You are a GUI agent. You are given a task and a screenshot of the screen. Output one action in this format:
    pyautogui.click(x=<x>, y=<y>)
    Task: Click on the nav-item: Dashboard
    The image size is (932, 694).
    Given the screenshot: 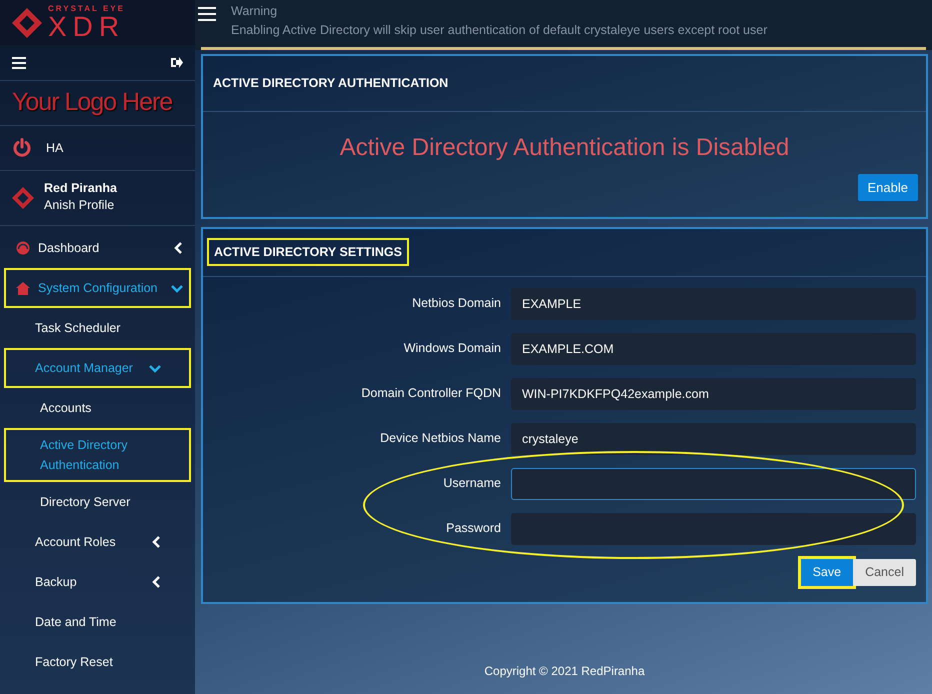 What is the action you would take?
    pyautogui.click(x=97, y=248)
    